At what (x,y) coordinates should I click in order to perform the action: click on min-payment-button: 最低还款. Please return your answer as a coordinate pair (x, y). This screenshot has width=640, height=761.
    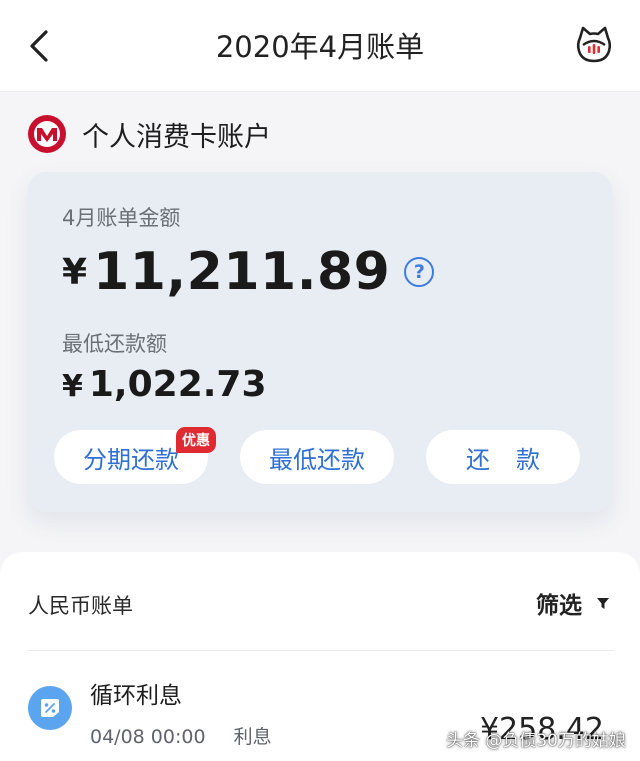
    Looking at the image, I should click on (317, 457).